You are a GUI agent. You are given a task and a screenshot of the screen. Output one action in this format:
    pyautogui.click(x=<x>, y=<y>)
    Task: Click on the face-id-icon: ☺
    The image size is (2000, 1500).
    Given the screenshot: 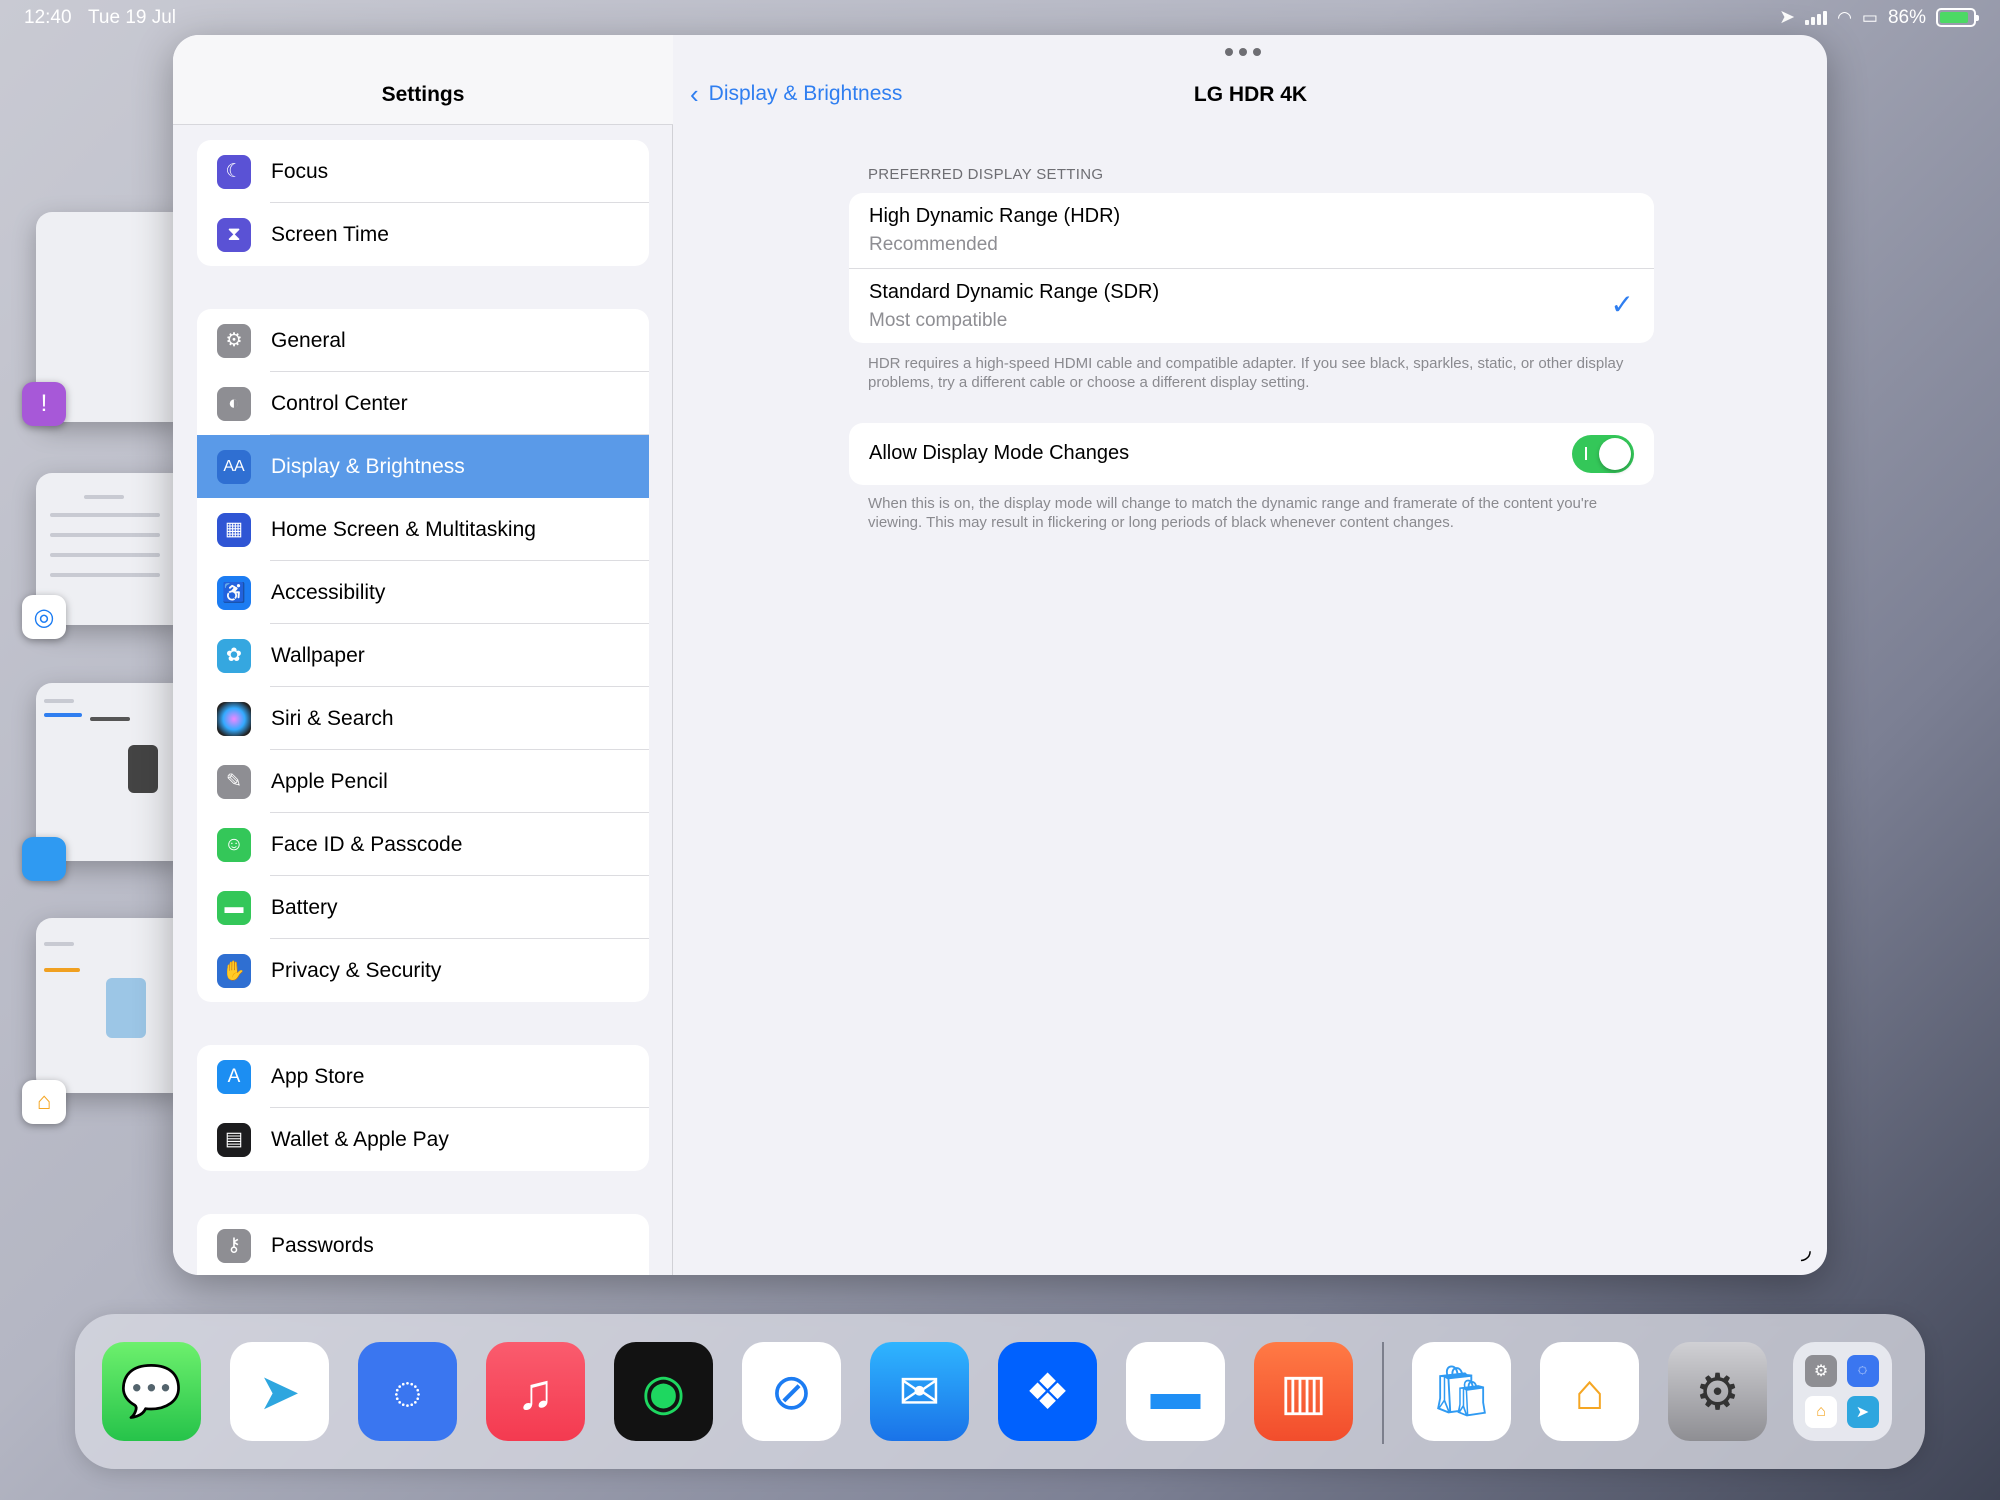 What is the action you would take?
    pyautogui.click(x=234, y=844)
    